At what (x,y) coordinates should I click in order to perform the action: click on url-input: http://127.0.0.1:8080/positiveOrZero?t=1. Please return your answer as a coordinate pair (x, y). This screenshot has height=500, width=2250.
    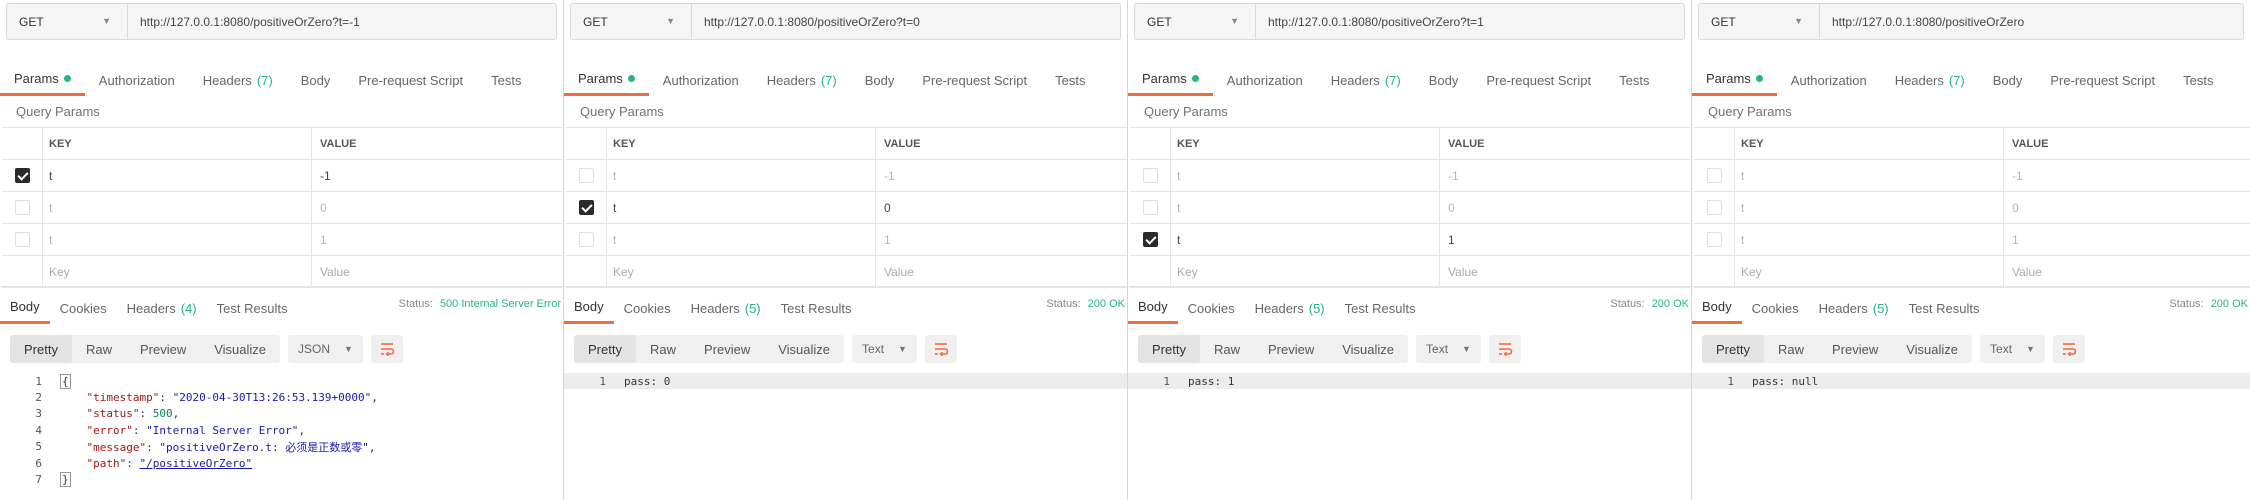
    Looking at the image, I should click on (1470, 21).